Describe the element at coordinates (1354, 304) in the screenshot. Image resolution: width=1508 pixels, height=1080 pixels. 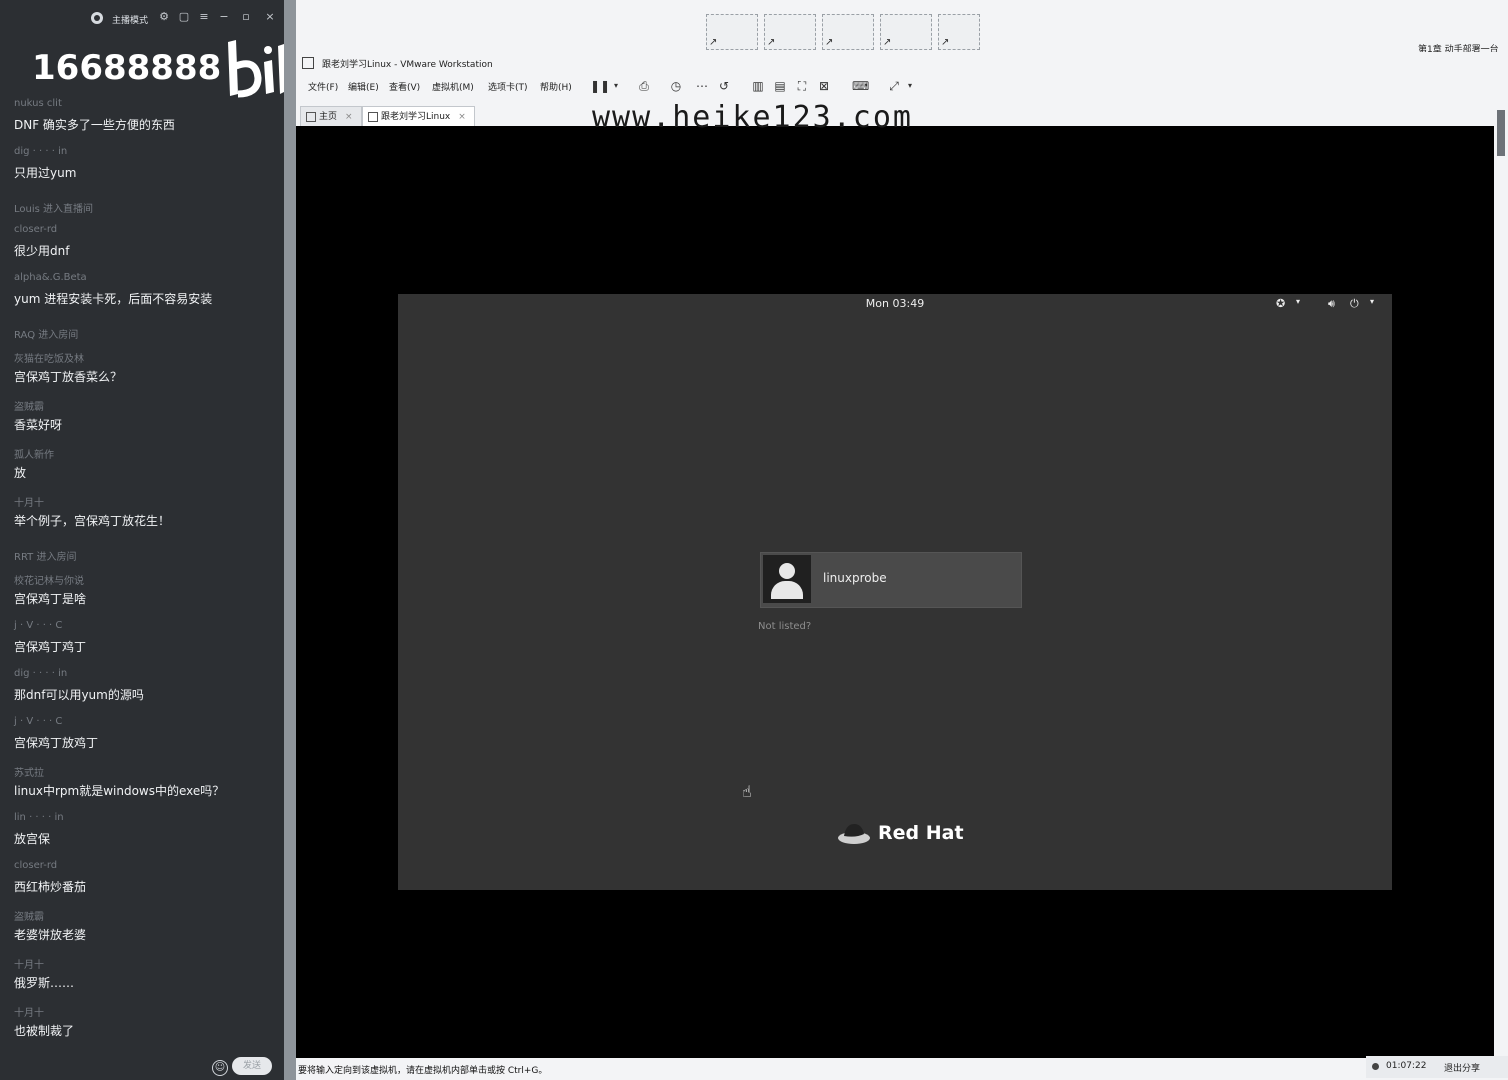
I see `power-icon: ⏻` at that location.